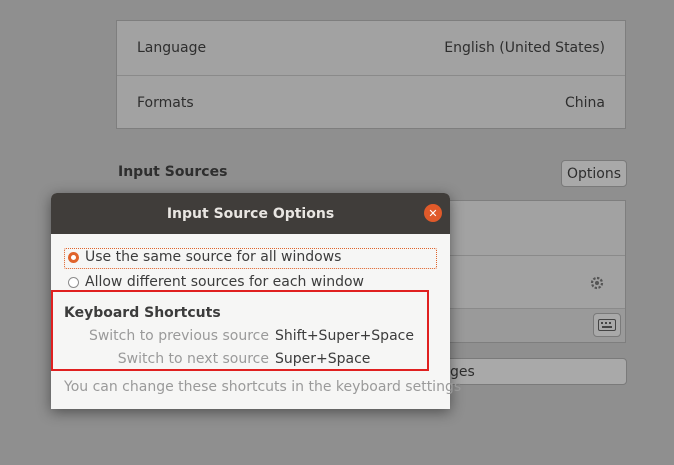  I want to click on language-row: Language English (United States), so click(371, 48).